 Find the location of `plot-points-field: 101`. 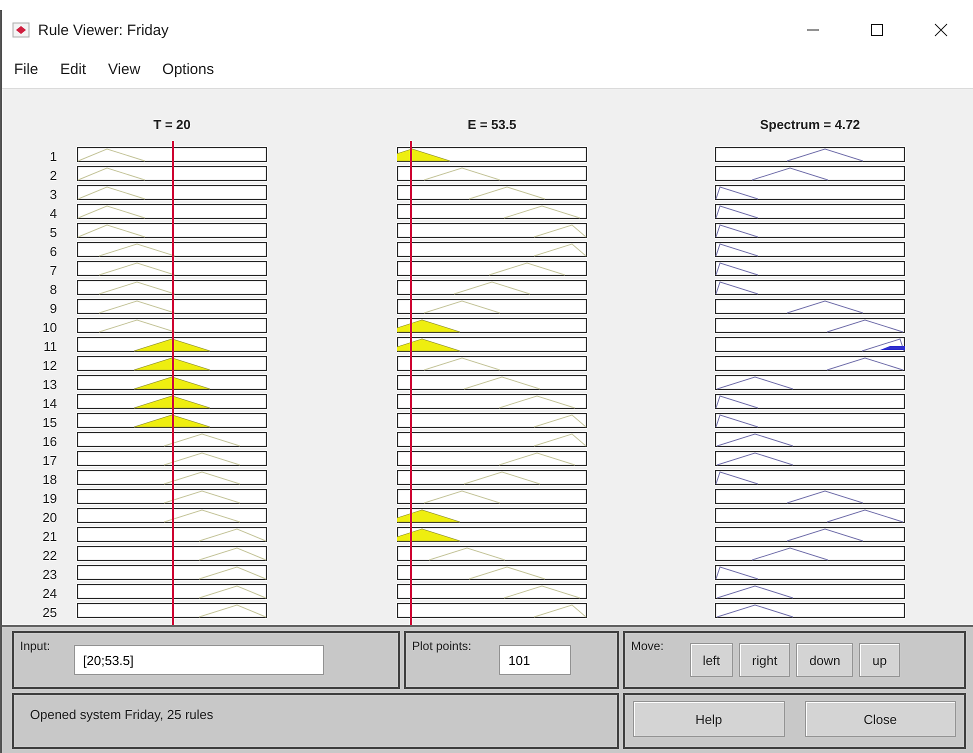

plot-points-field: 101 is located at coordinates (535, 660).